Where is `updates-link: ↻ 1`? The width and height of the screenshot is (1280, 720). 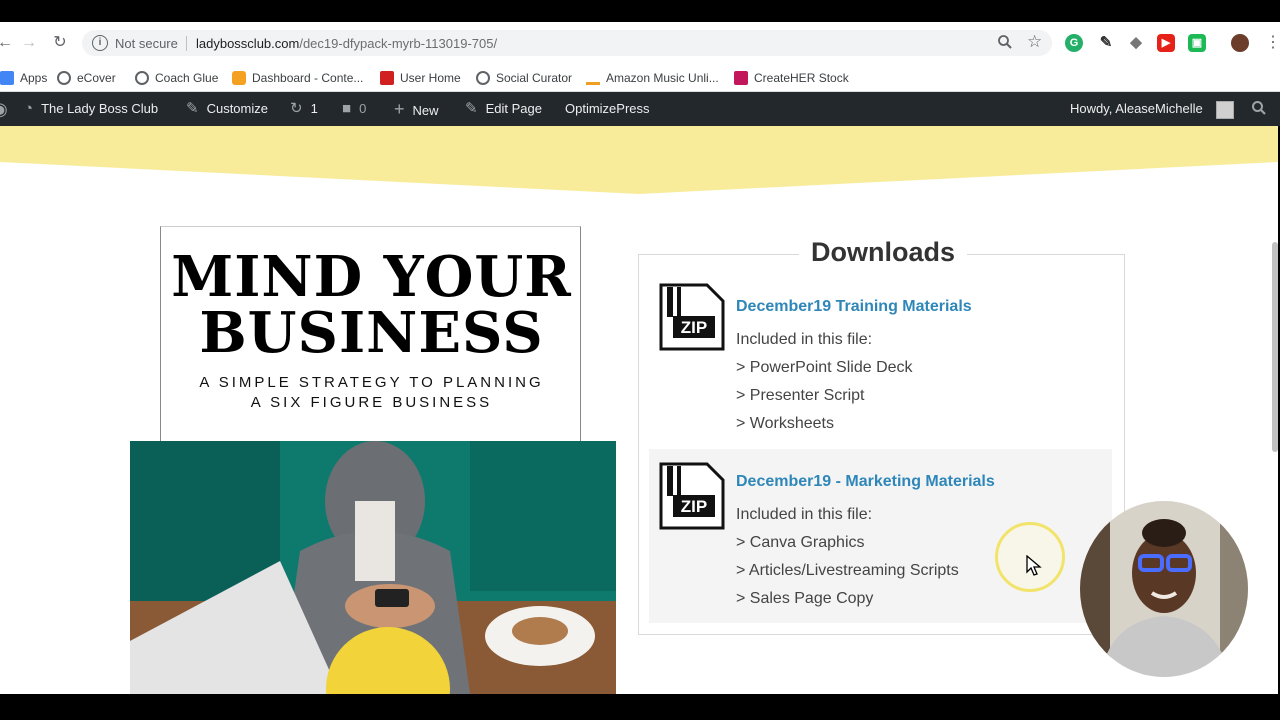 updates-link: ↻ 1 is located at coordinates (304, 109).